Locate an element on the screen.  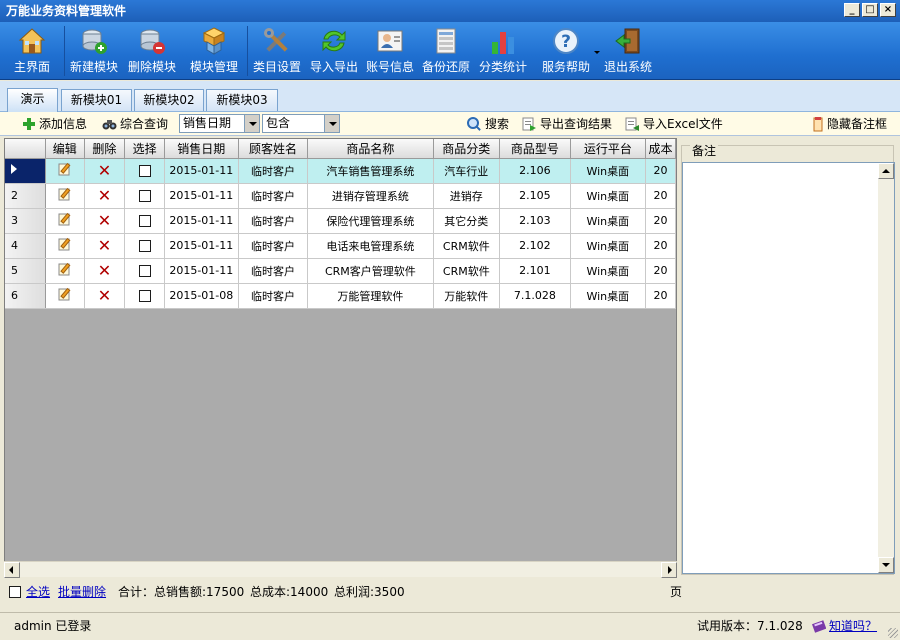
toolbar-backup-restore-button: 备份还原 is located at coordinates (446, 51).